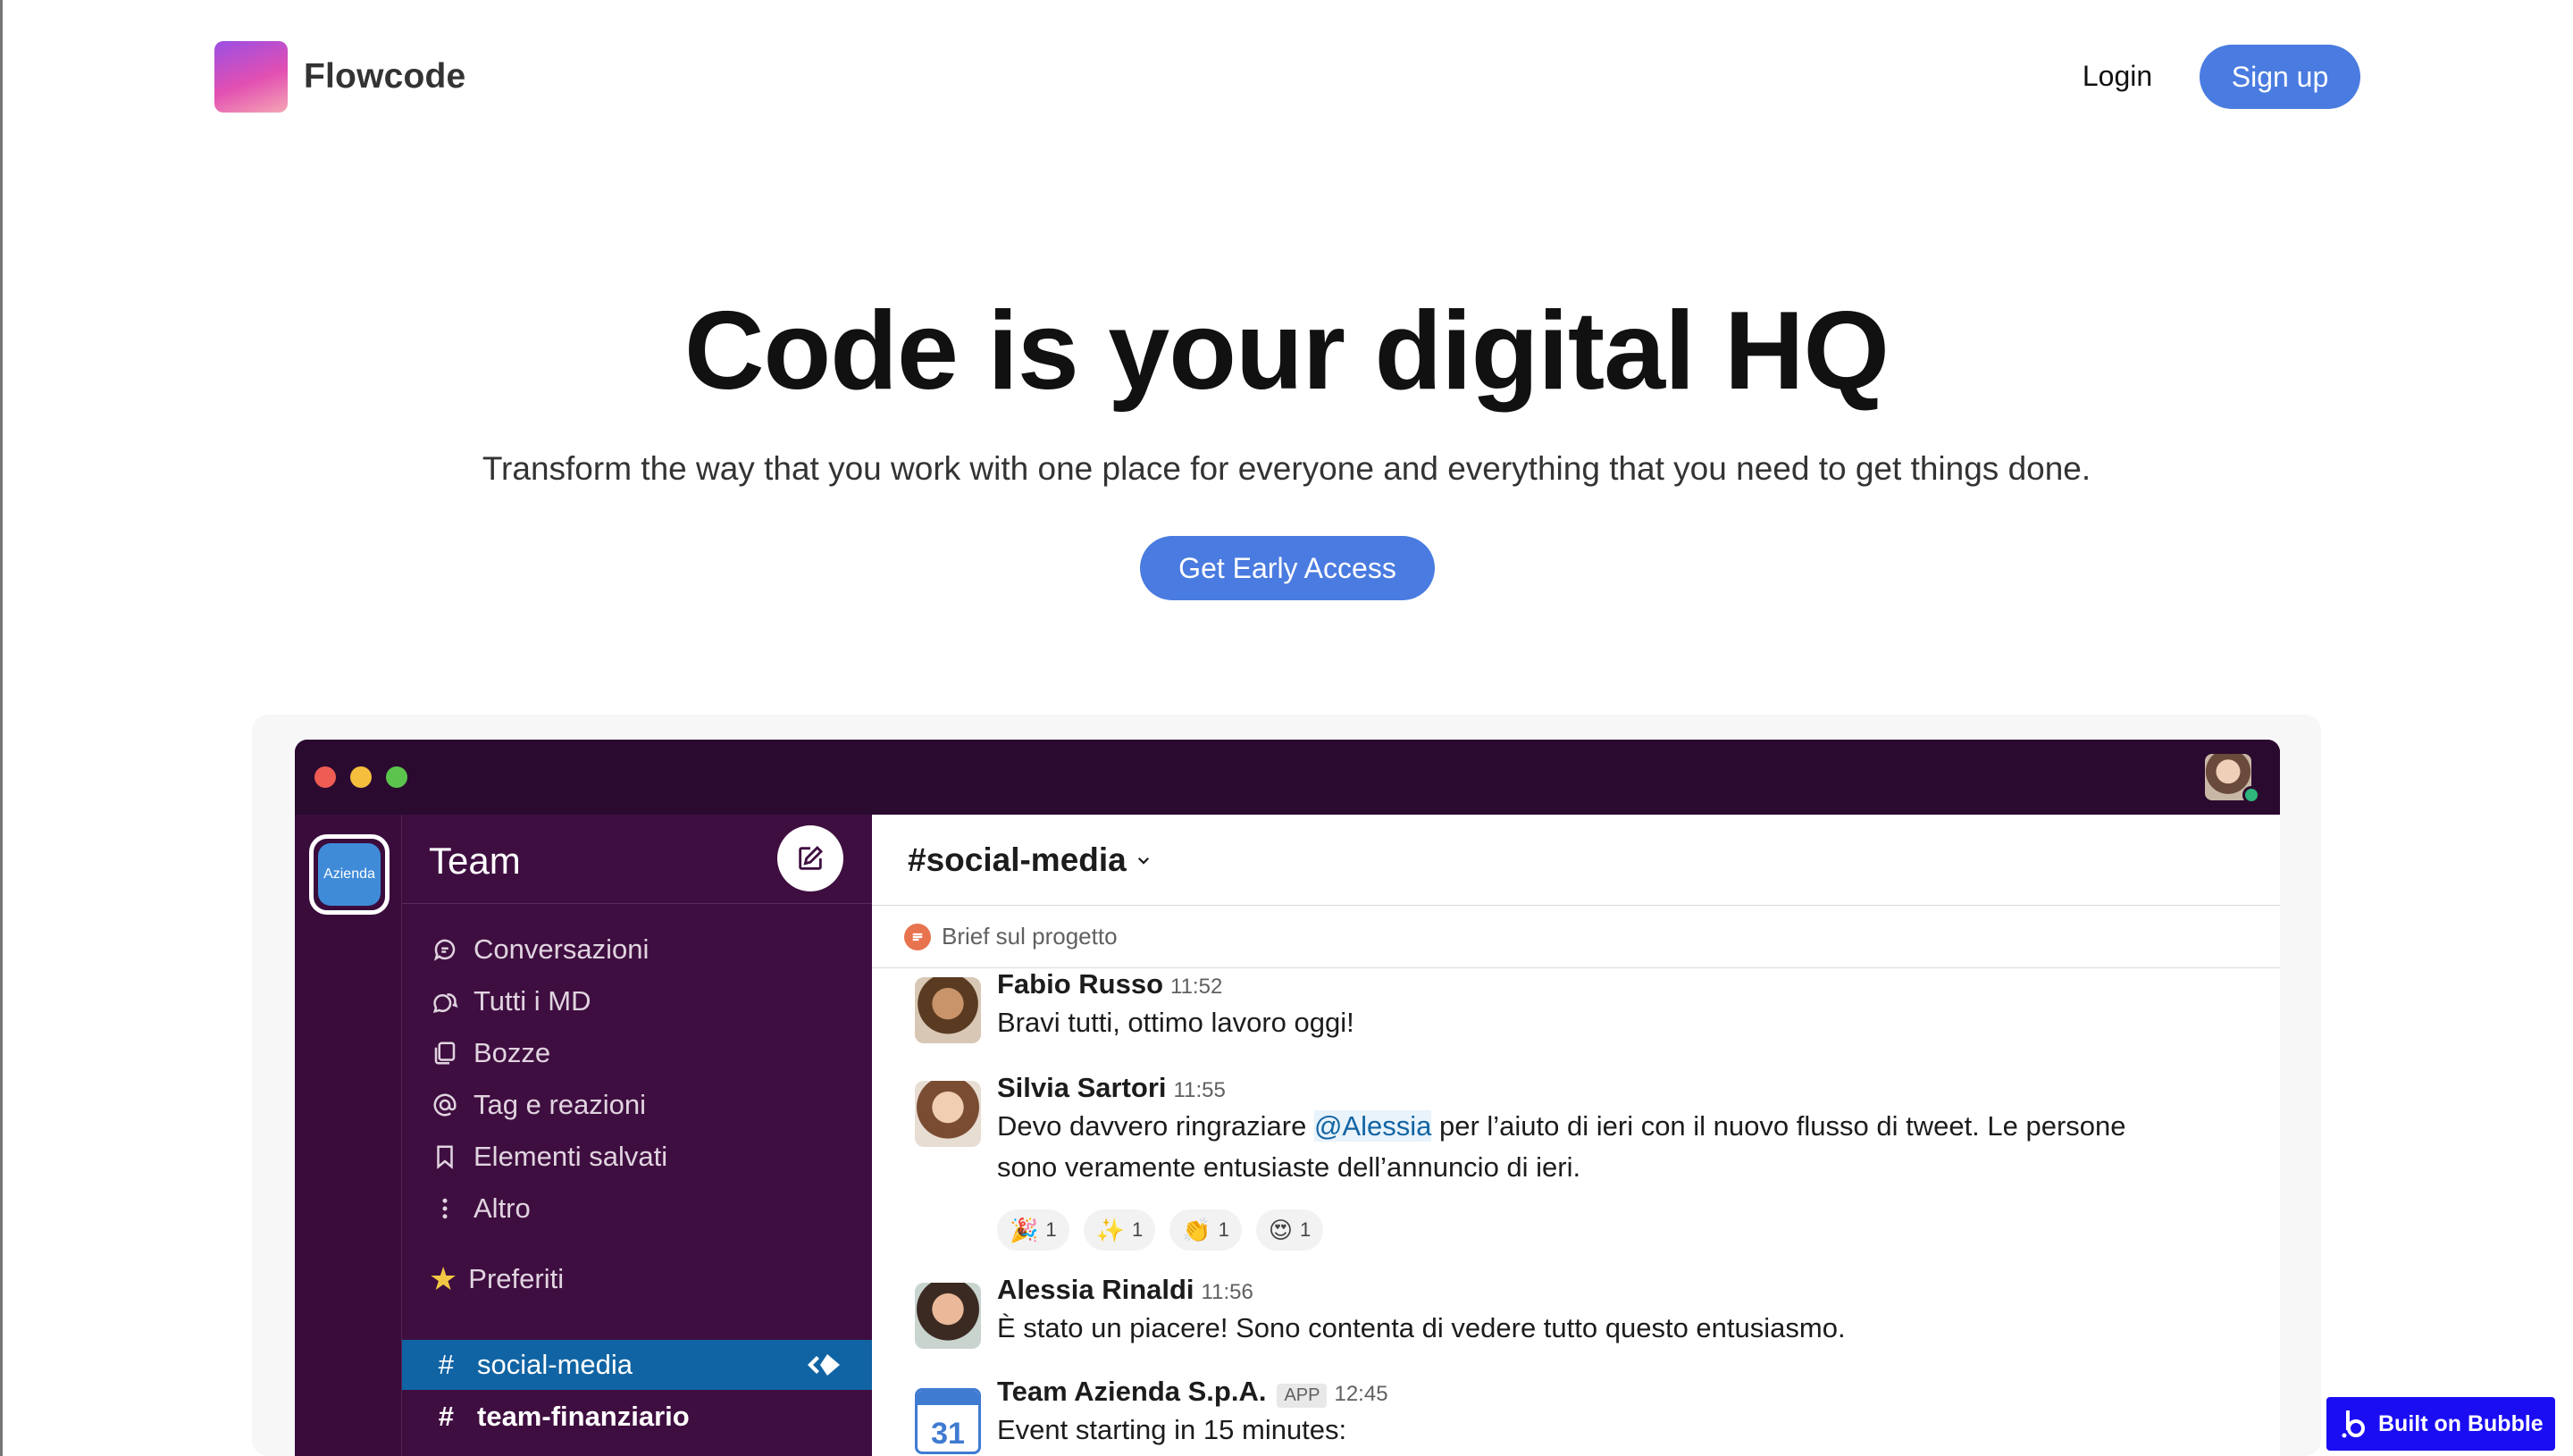 The width and height of the screenshot is (2573, 1456). Describe the element at coordinates (605, 1454) in the screenshot. I see `channel-name: team-progettazione` at that location.